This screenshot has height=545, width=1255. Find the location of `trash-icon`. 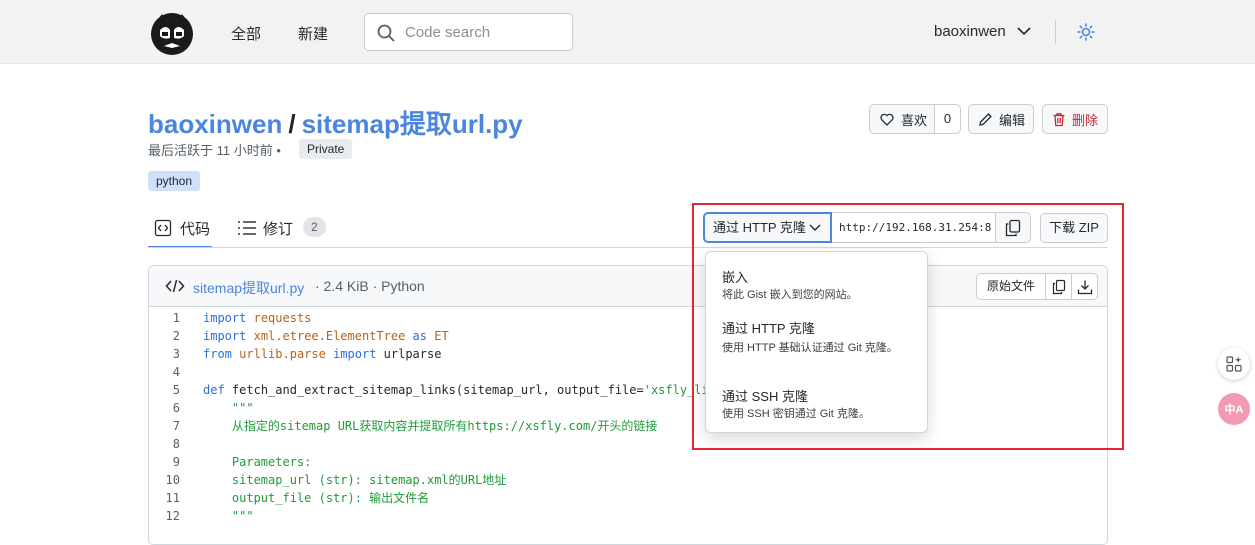

trash-icon is located at coordinates (1059, 119).